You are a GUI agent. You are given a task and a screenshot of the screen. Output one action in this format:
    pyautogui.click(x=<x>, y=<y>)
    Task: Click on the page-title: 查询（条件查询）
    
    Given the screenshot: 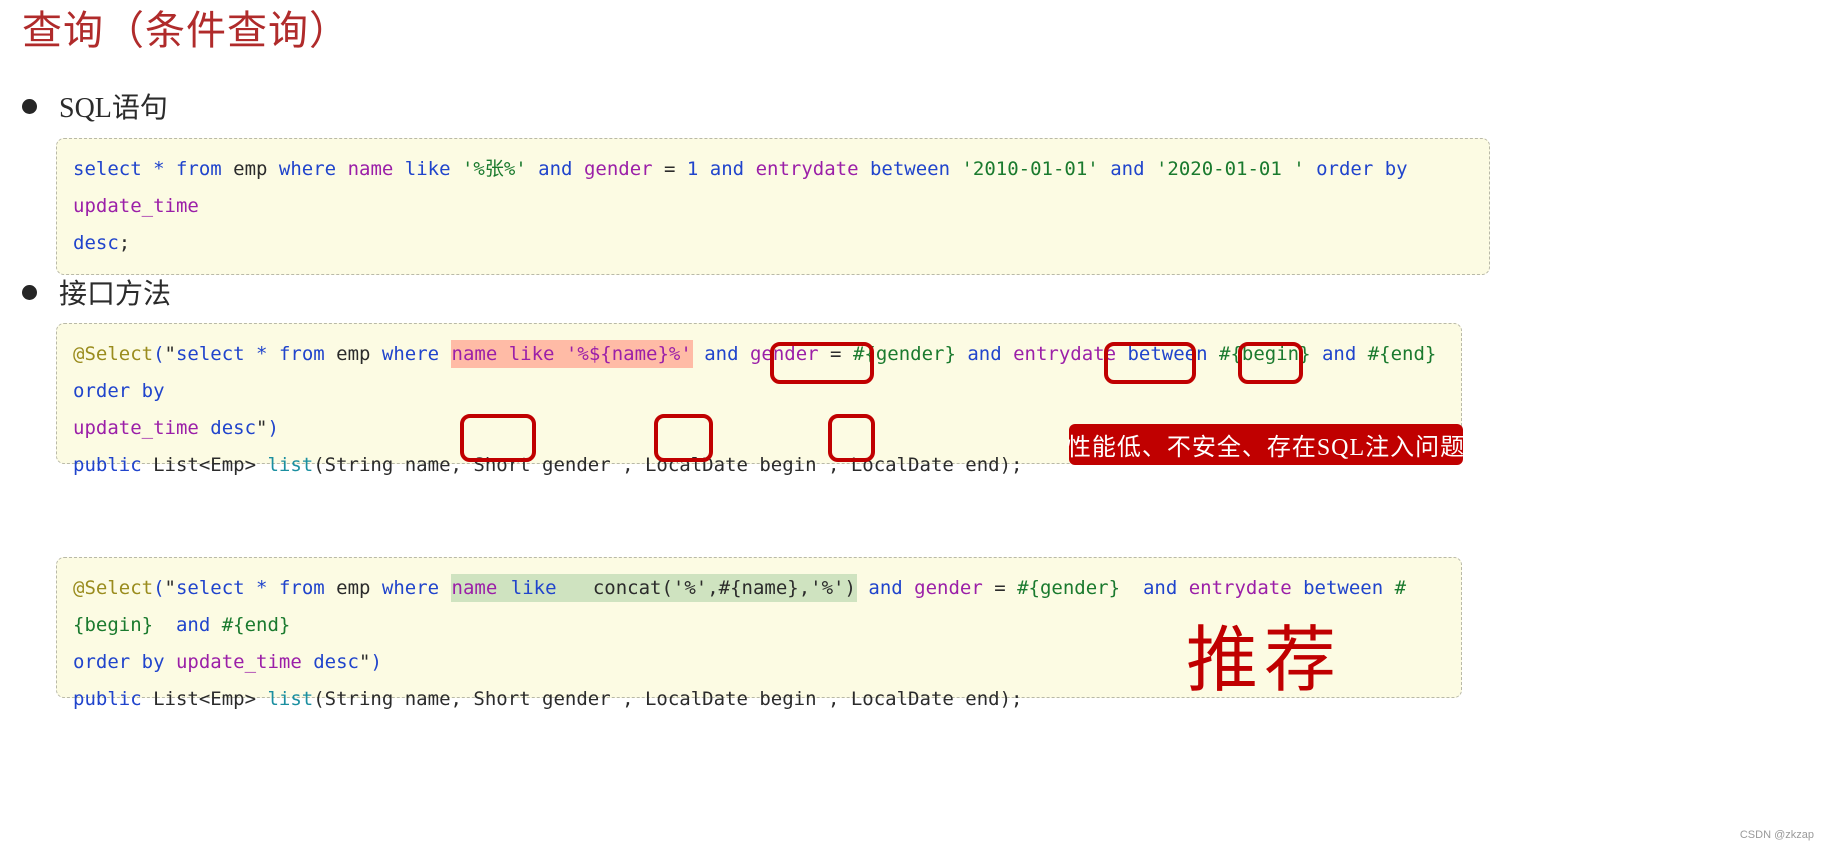 What is the action you would take?
    pyautogui.click(x=186, y=30)
    